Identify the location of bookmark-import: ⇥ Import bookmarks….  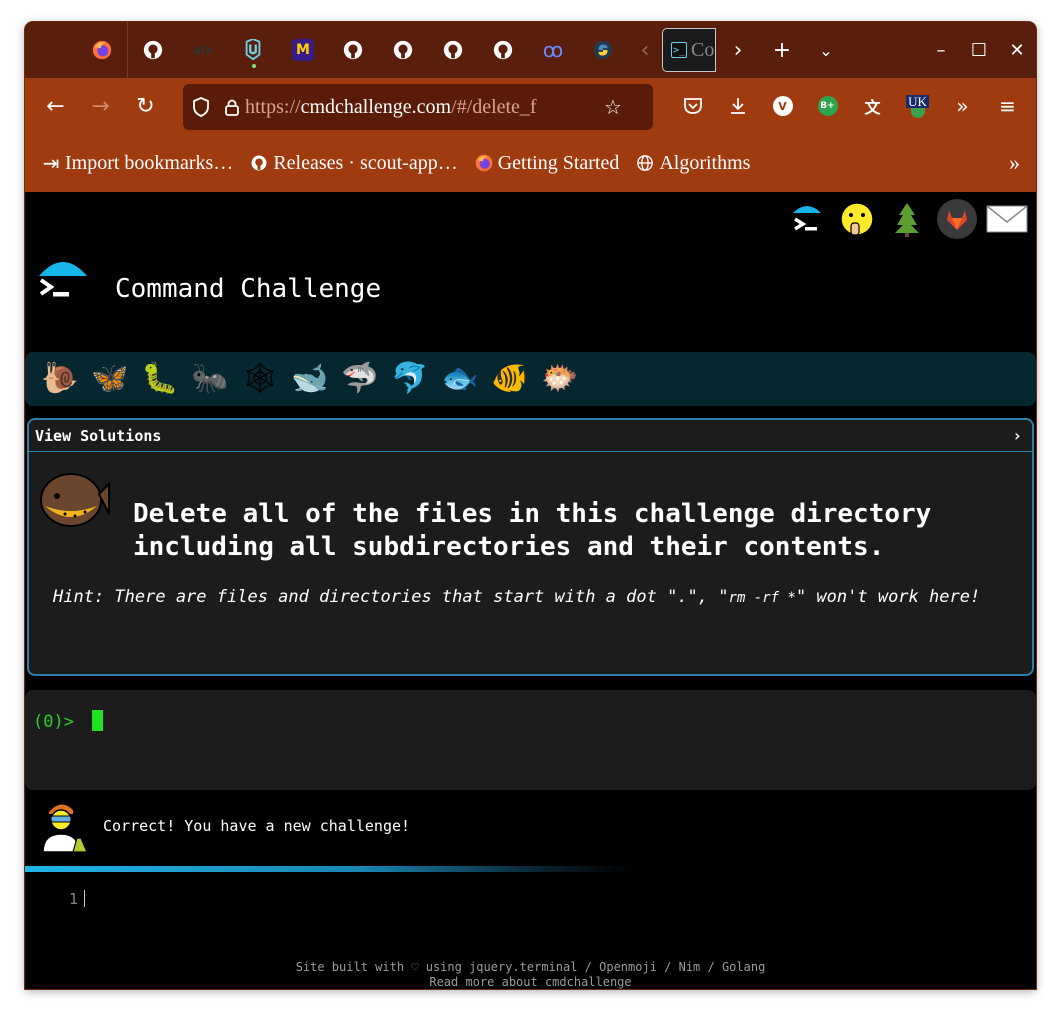
(137, 163).